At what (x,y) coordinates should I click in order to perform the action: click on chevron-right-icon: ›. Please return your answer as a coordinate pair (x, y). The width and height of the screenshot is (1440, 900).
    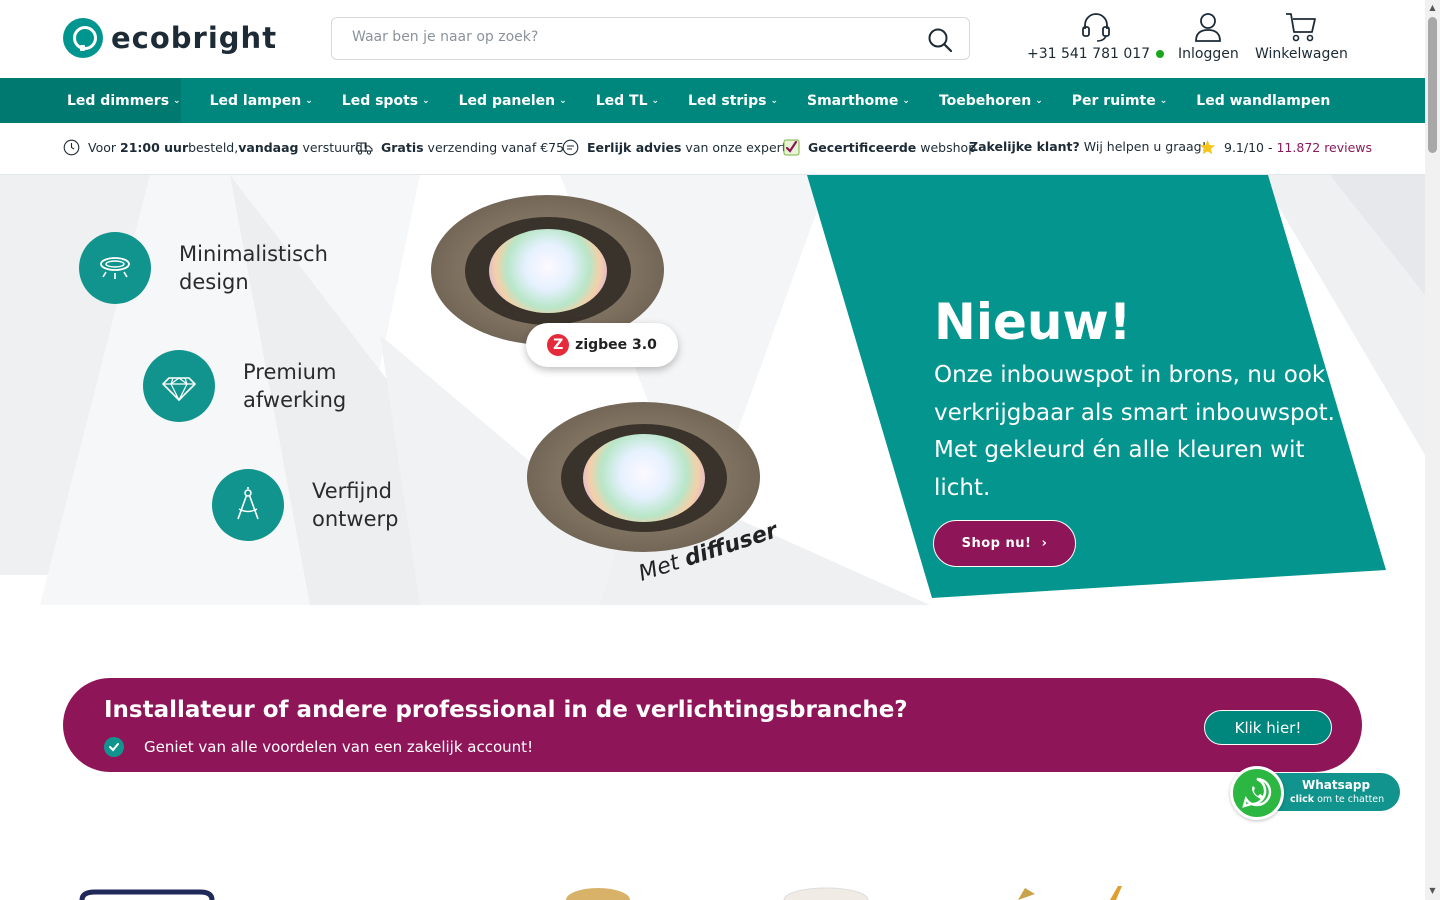
    Looking at the image, I should click on (1044, 543).